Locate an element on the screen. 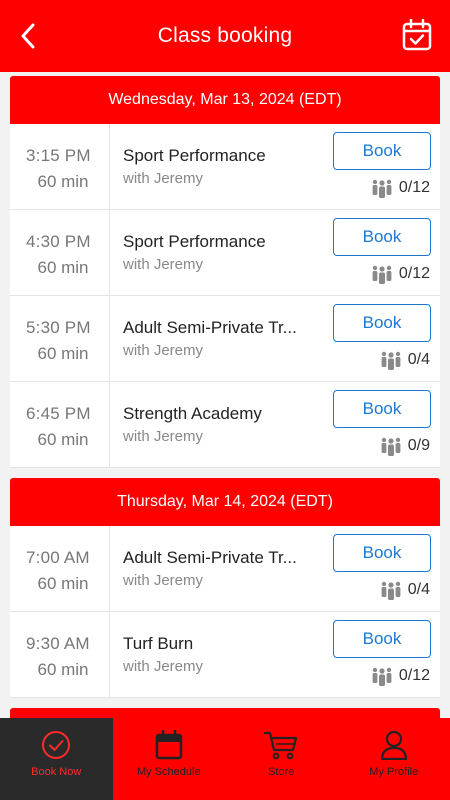  class-time: 9:30 AM is located at coordinates (58, 643).